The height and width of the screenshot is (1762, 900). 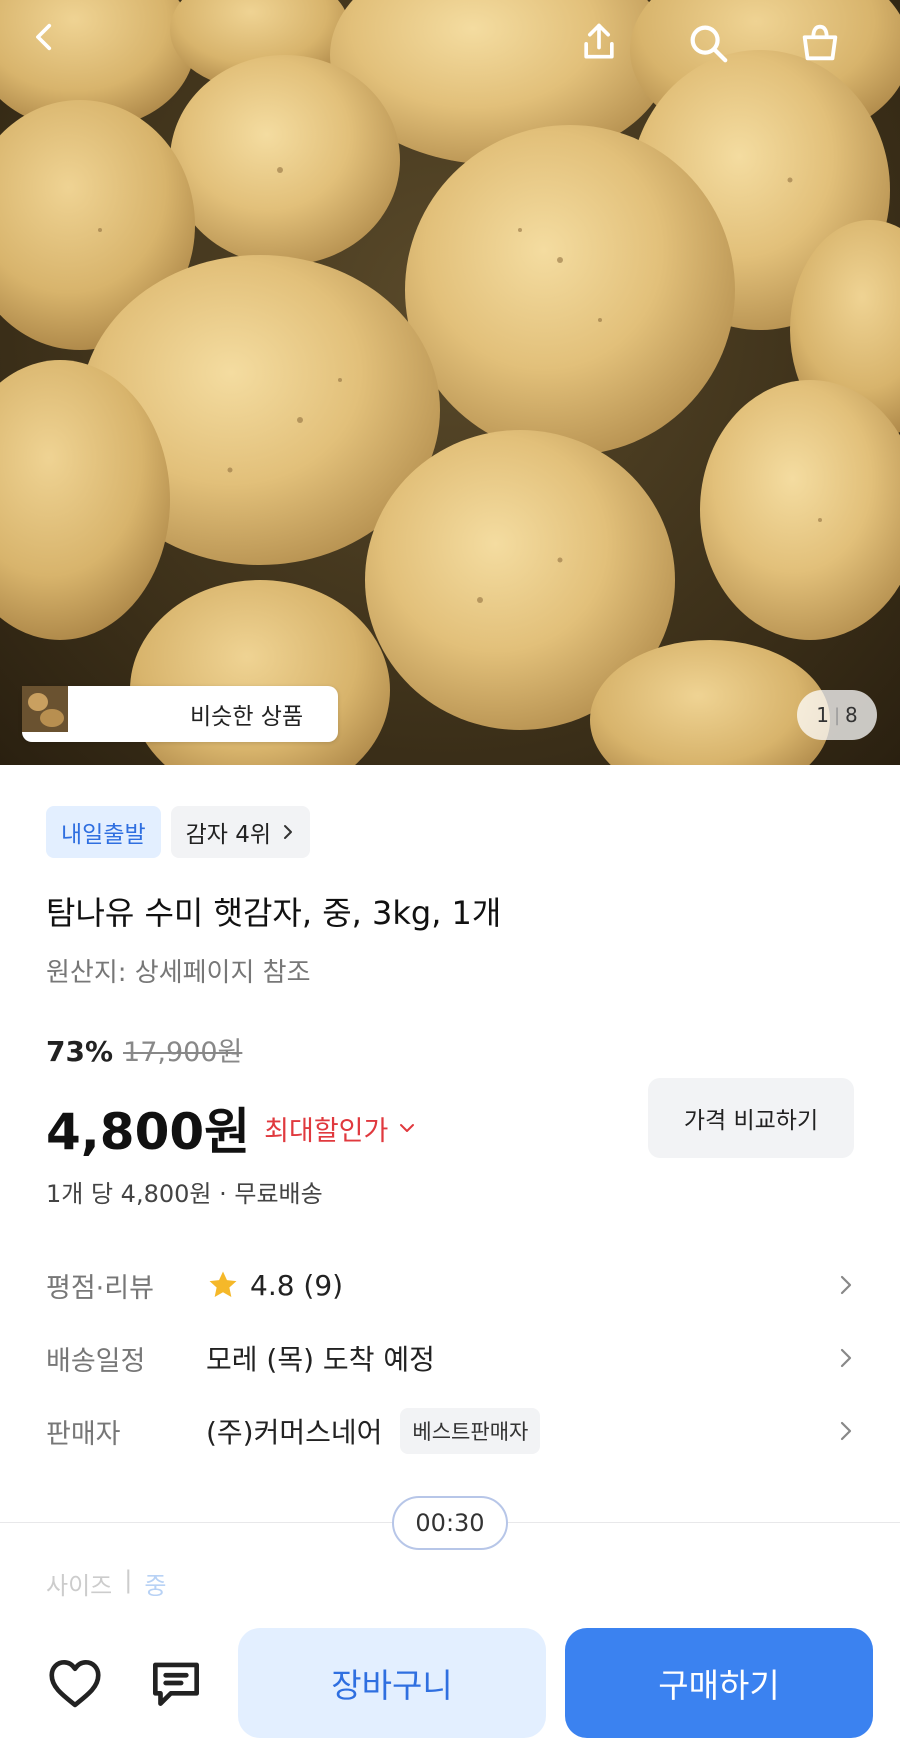 I want to click on size-value: 중, so click(x=155, y=1586).